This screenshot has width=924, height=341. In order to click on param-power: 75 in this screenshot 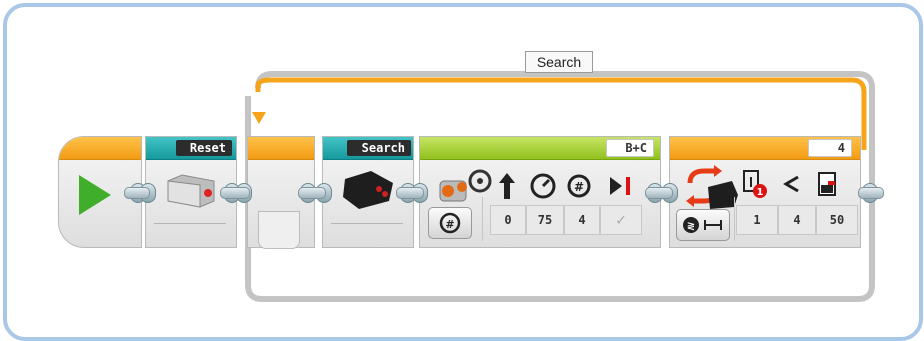, I will do `click(545, 220)`.